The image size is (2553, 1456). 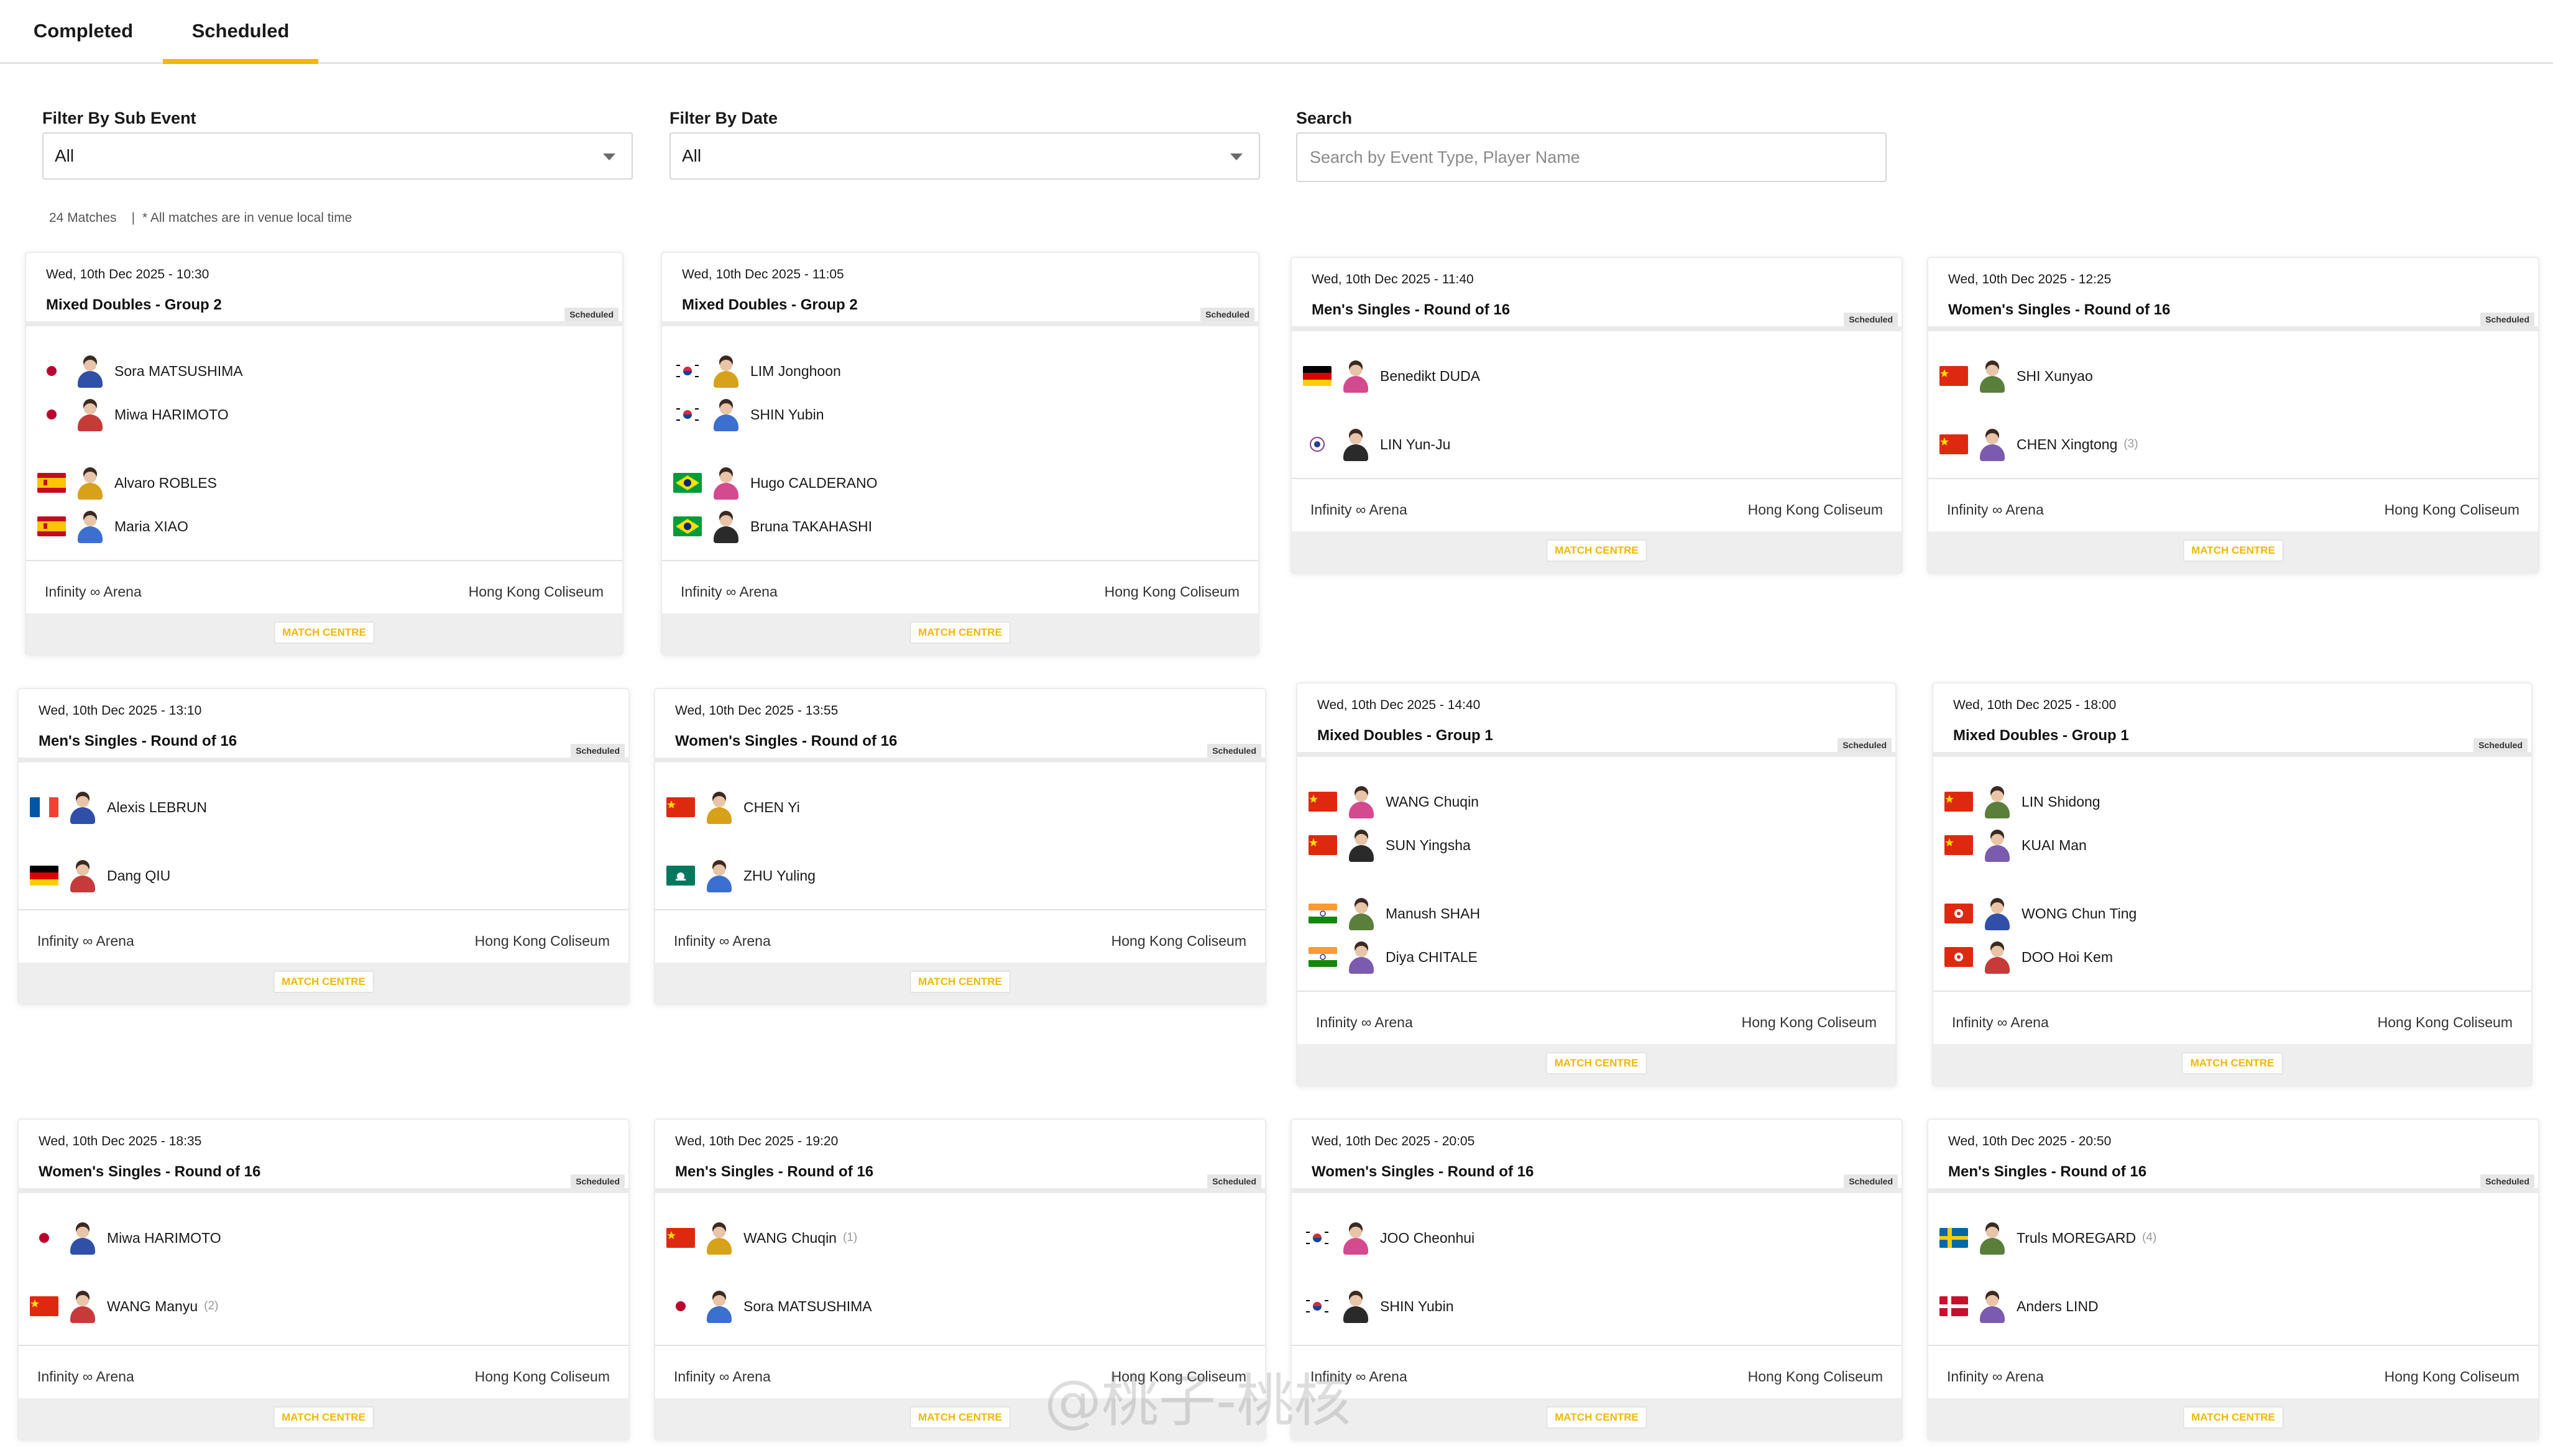 I want to click on player-name: Dang QIU, so click(x=139, y=875).